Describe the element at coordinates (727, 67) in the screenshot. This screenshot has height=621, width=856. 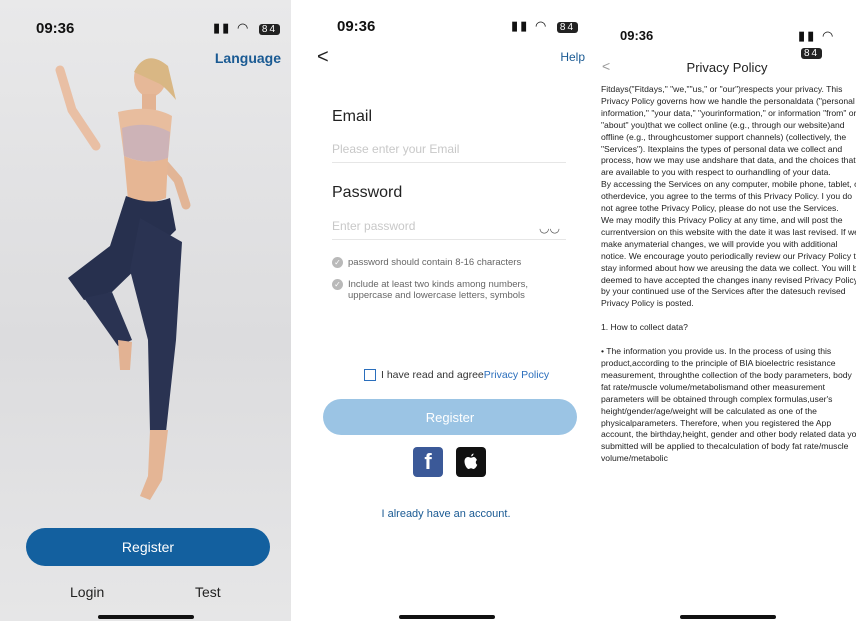
I see `page-title: Privacy Policy` at that location.